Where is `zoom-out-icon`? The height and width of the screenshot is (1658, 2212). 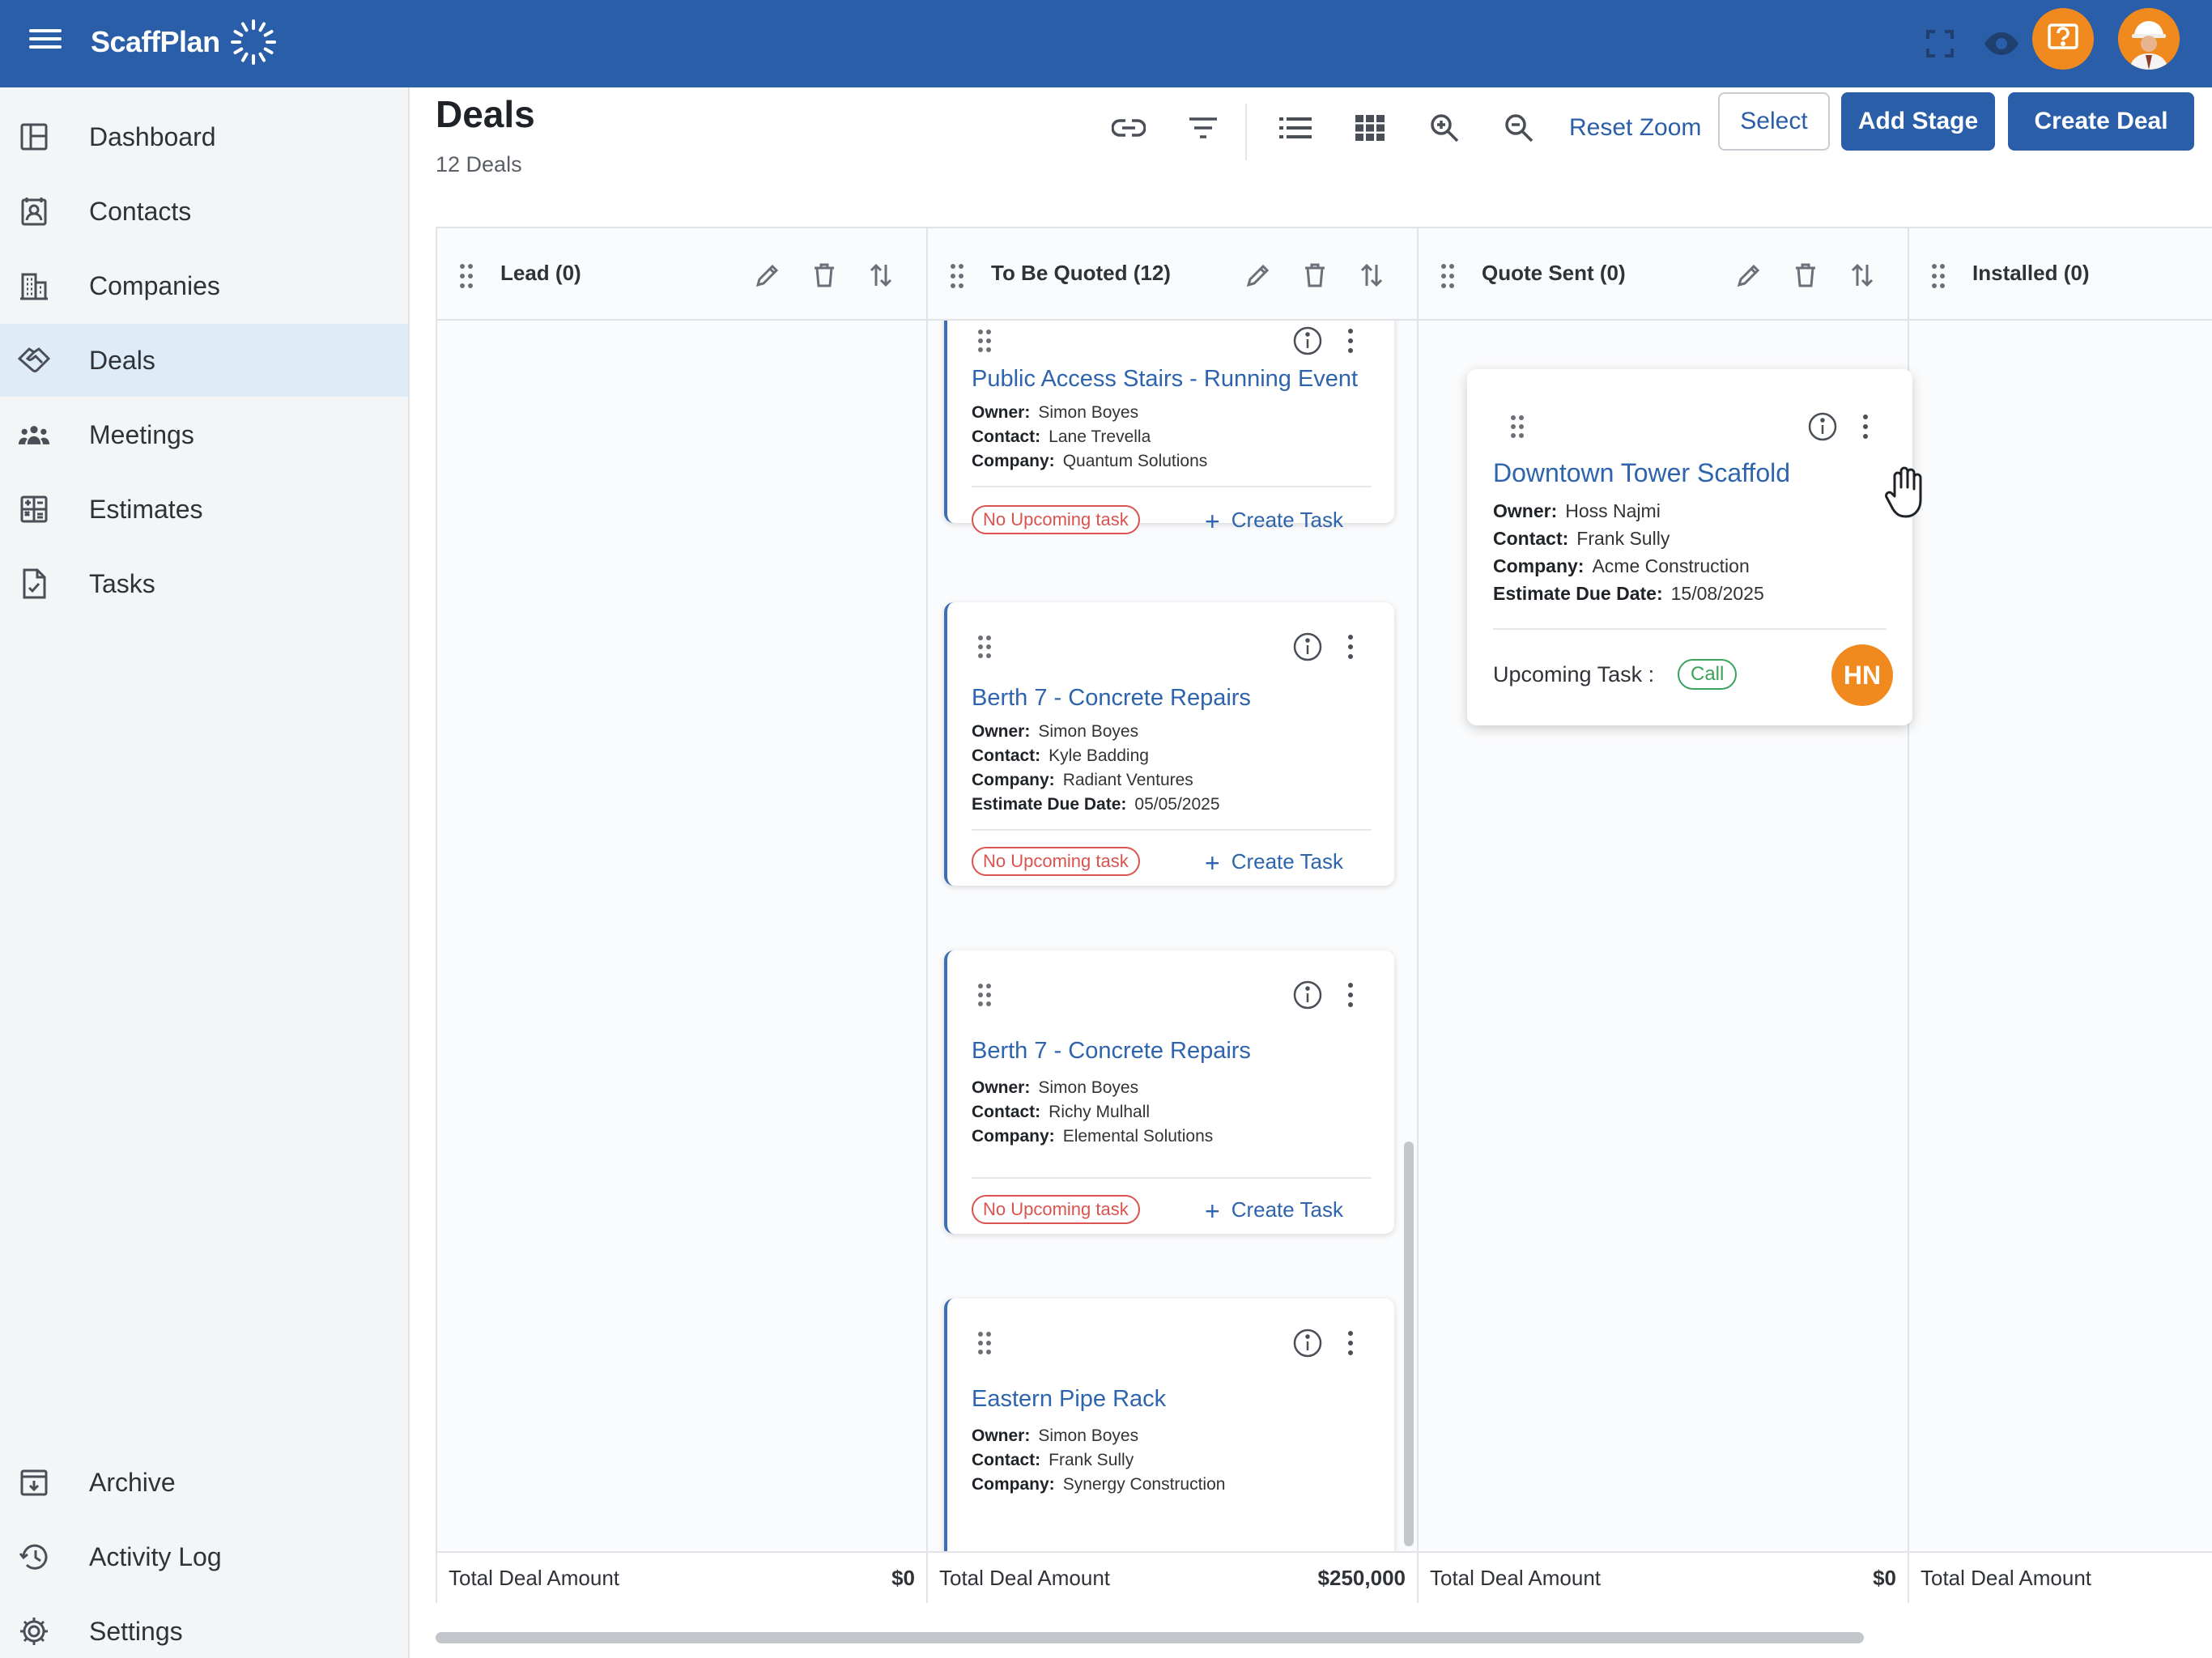
zoom-out-icon is located at coordinates (1519, 128).